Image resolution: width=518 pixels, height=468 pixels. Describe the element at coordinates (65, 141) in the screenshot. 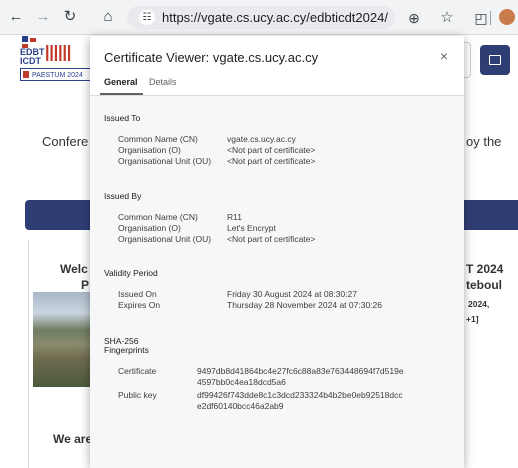

I see `conference-text-left: Confere` at that location.